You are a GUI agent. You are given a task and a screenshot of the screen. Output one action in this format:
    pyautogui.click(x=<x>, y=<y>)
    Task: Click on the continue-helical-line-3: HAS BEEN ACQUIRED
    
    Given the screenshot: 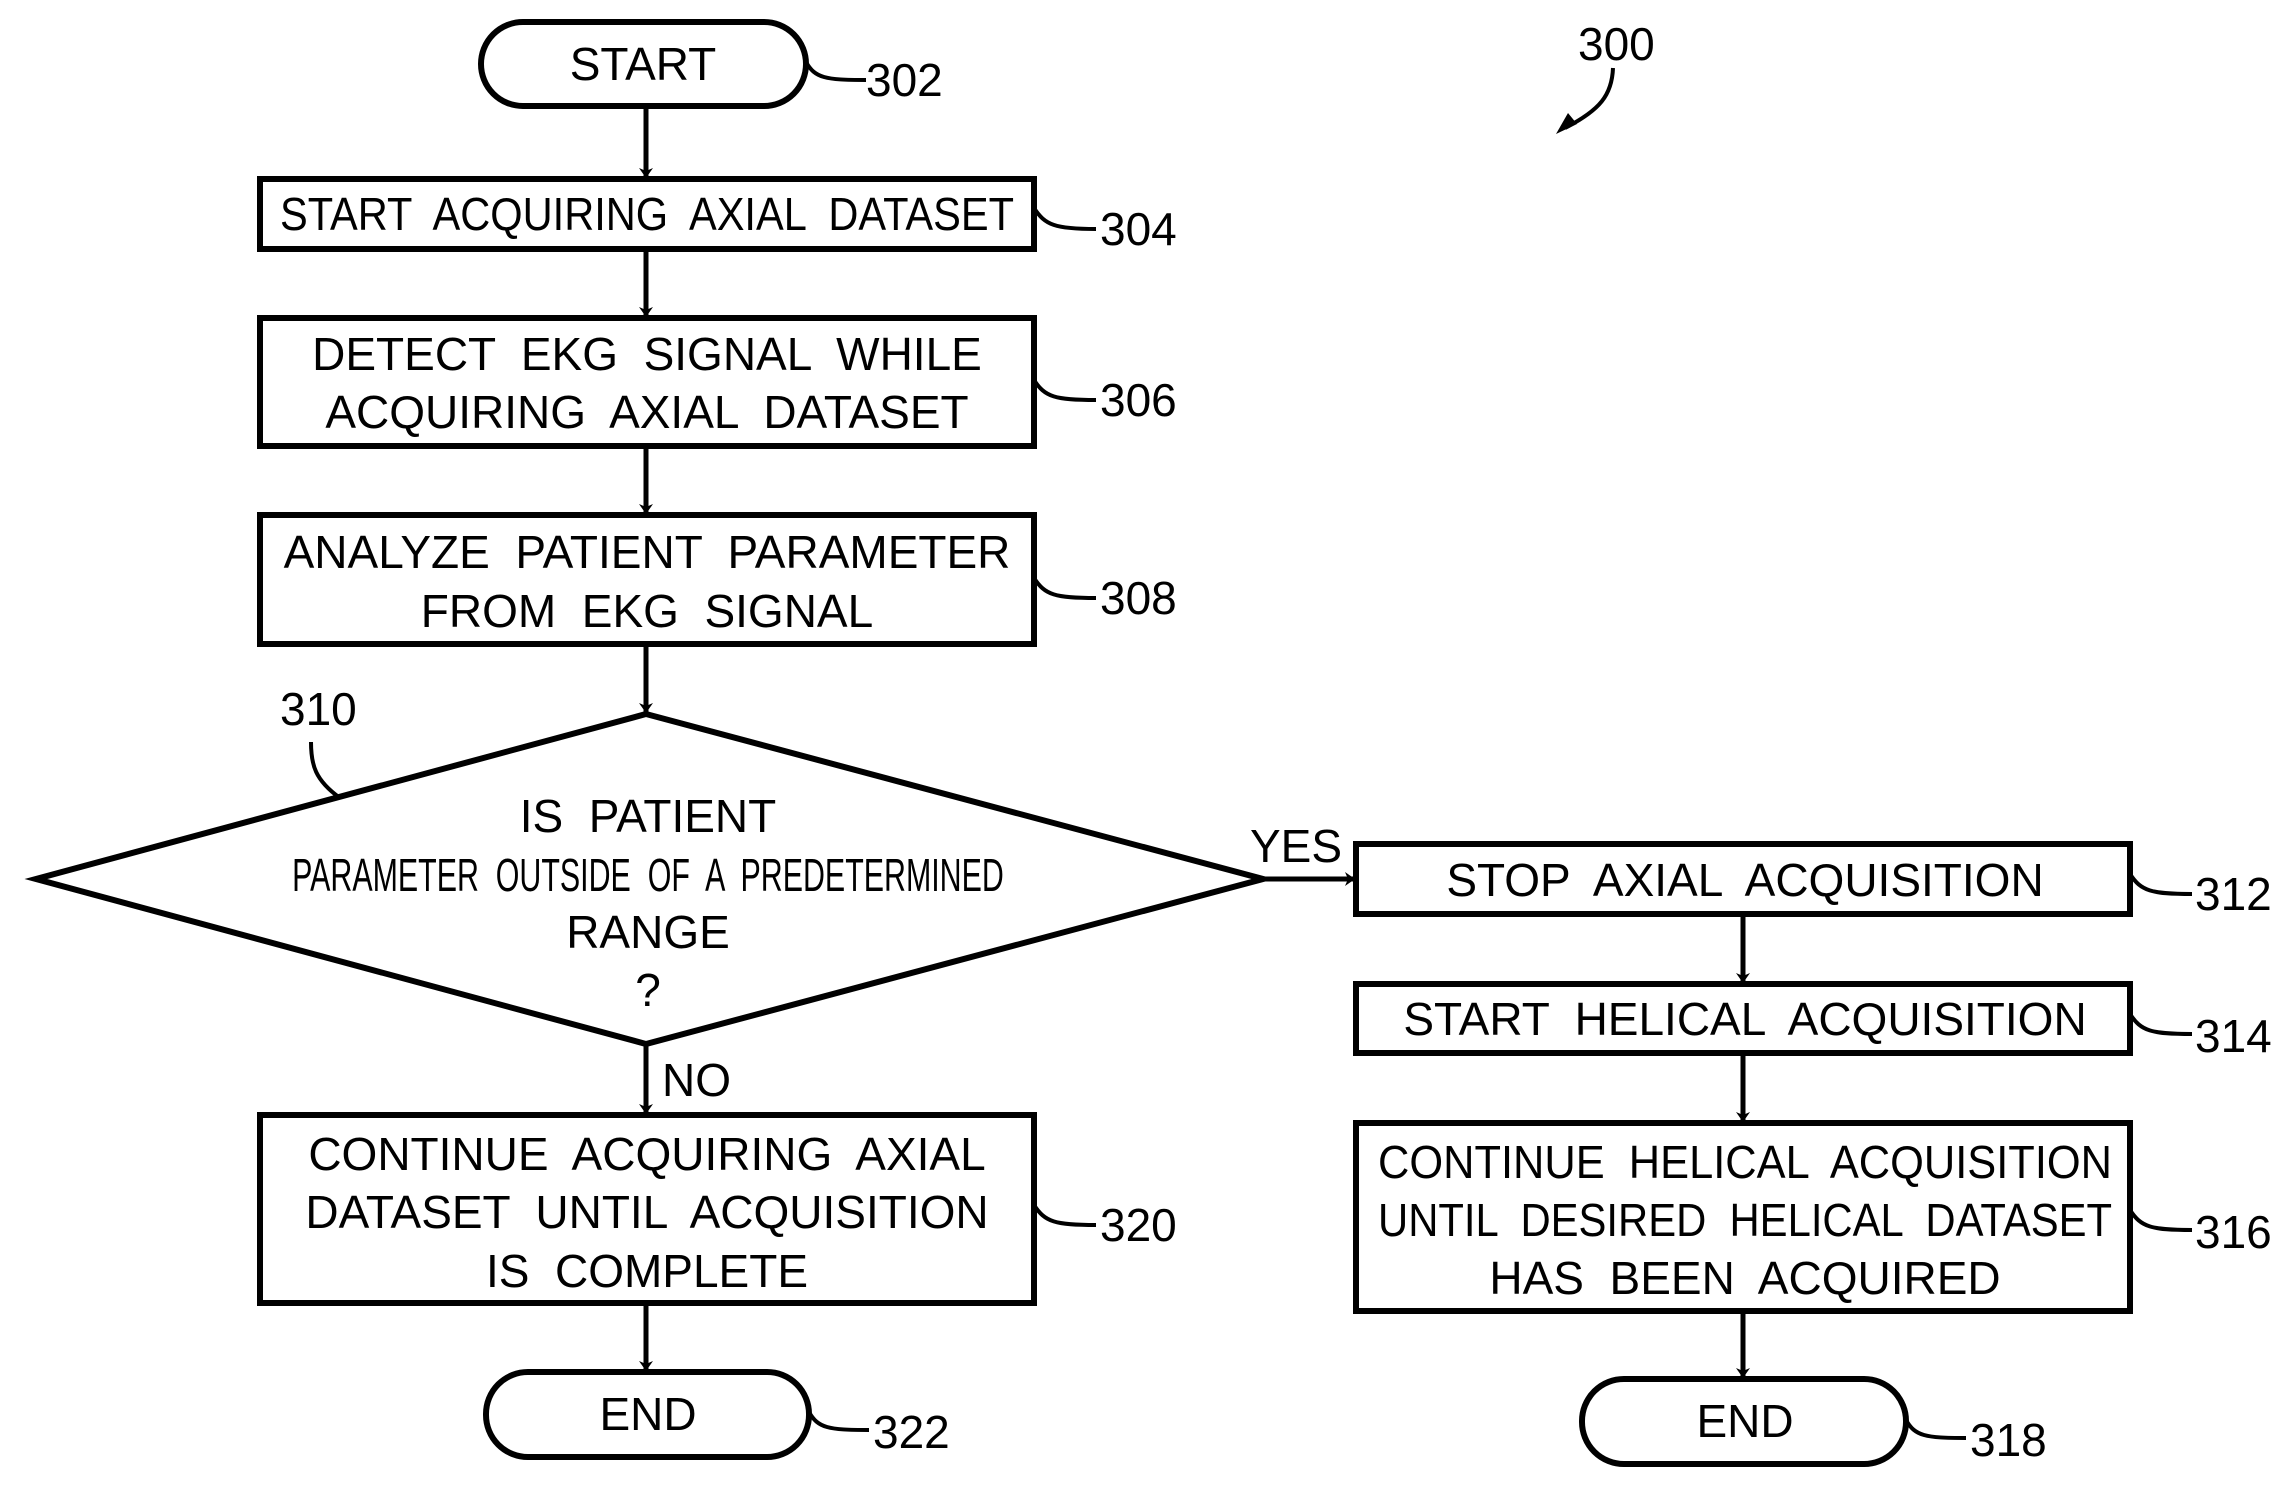 What is the action you would take?
    pyautogui.click(x=1744, y=1278)
    